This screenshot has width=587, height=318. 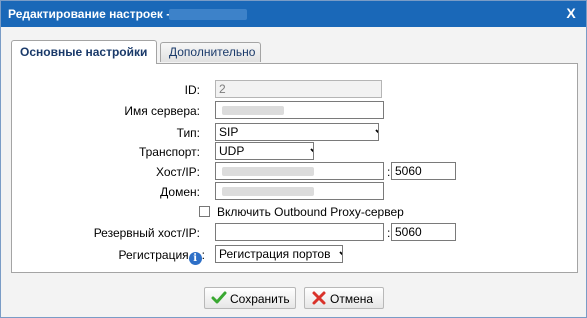 What do you see at coordinates (195, 258) in the screenshot?
I see `info-icon: i` at bounding box center [195, 258].